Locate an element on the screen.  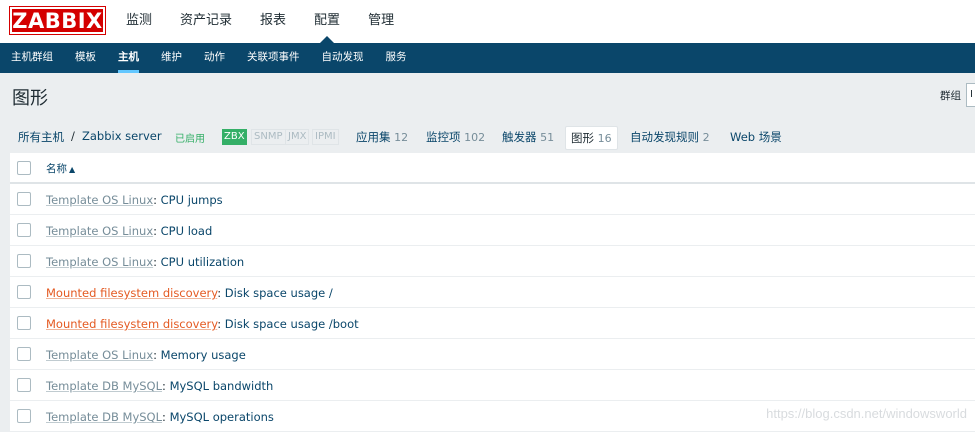
zbx-badge: ZBX is located at coordinates (234, 137).